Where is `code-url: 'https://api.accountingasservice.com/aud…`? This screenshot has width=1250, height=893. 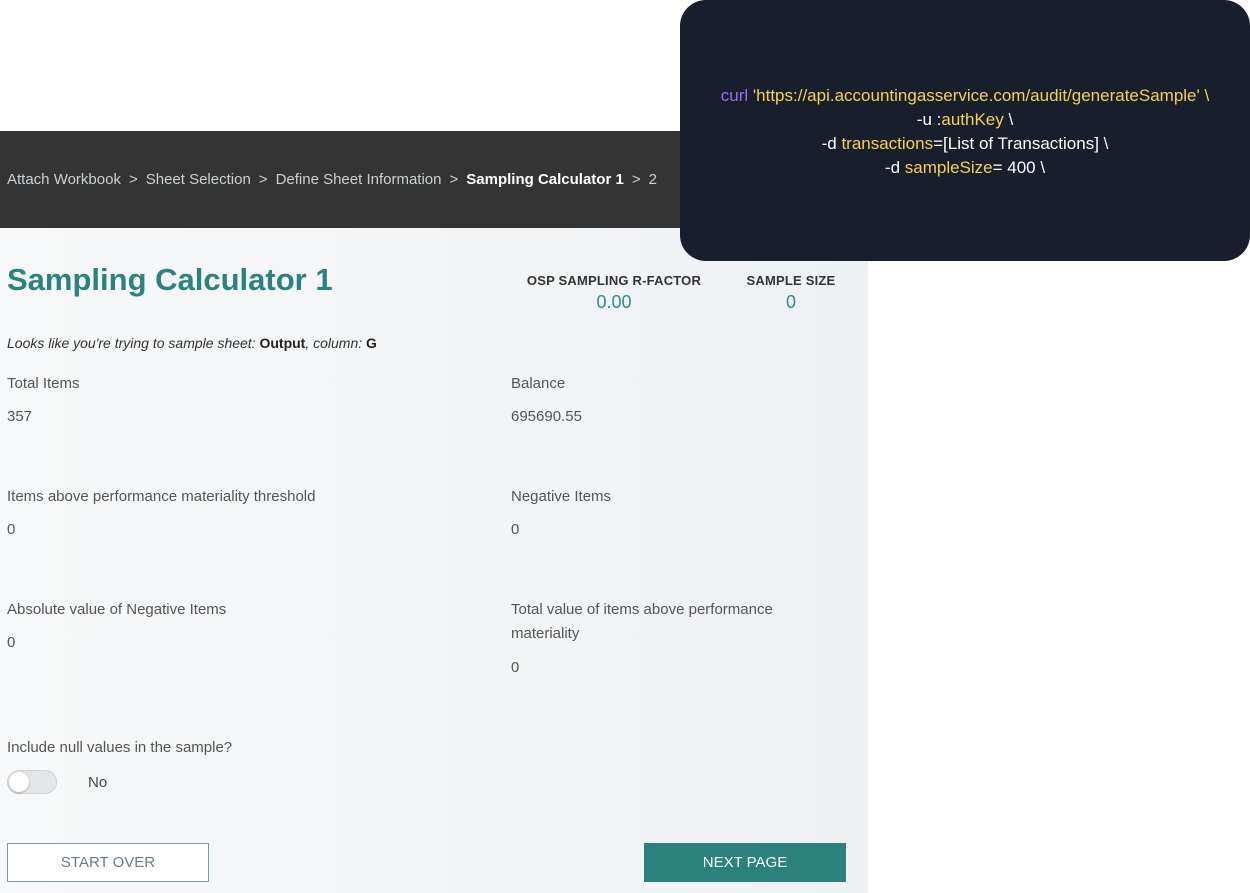
code-url: 'https://api.accountingasservice.com/aud… is located at coordinates (981, 95).